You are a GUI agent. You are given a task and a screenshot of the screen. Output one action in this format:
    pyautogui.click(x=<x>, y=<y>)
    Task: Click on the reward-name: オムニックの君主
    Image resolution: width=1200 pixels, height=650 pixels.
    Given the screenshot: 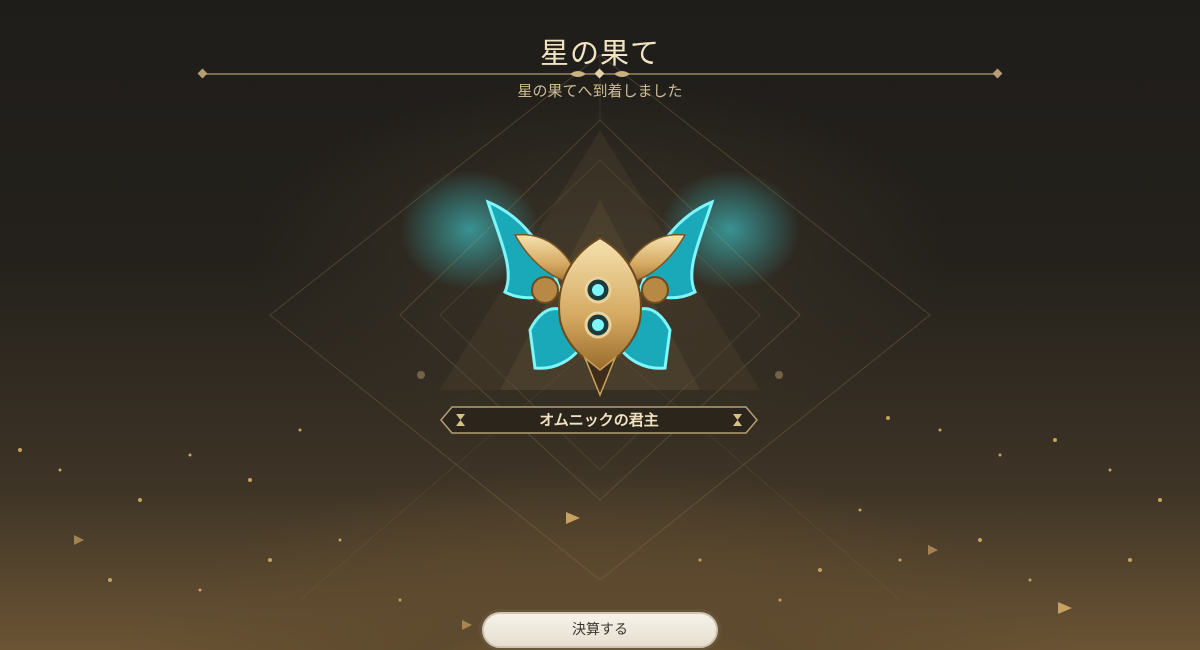 What is the action you would take?
    pyautogui.click(x=599, y=420)
    